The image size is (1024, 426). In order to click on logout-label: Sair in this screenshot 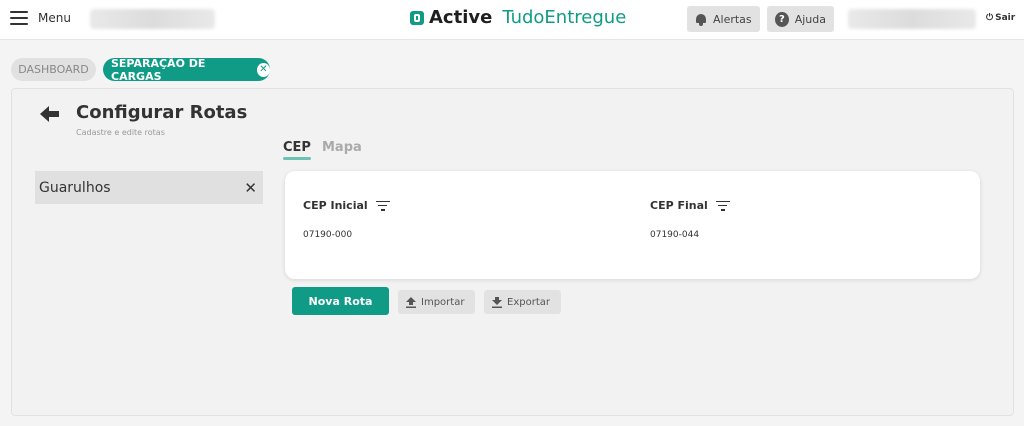, I will do `click(1005, 18)`.